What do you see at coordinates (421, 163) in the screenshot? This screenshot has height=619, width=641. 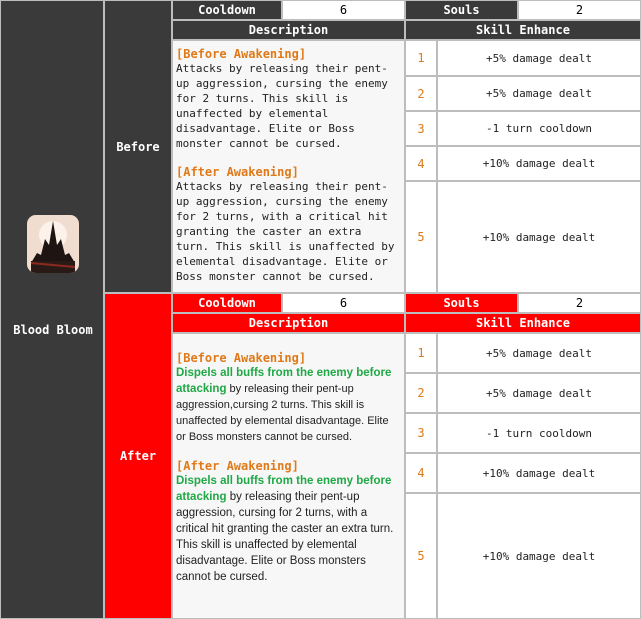 I see `before-enh-level-4: 4` at bounding box center [421, 163].